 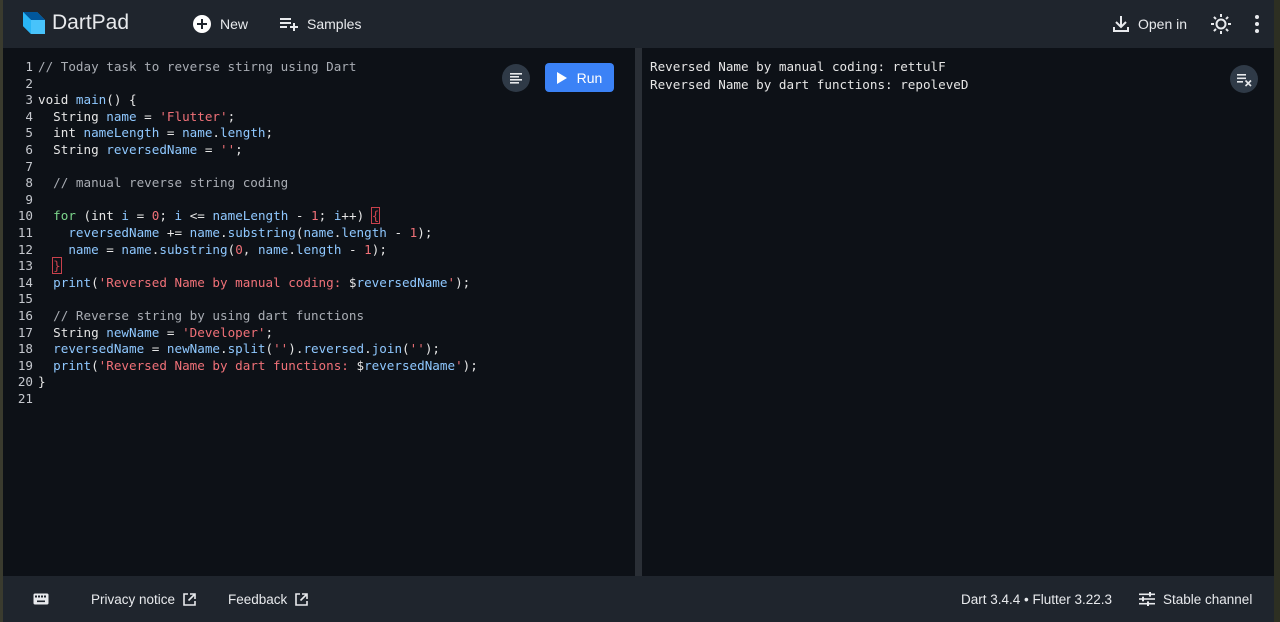 What do you see at coordinates (133, 332) in the screenshot?
I see `code-token: newName` at bounding box center [133, 332].